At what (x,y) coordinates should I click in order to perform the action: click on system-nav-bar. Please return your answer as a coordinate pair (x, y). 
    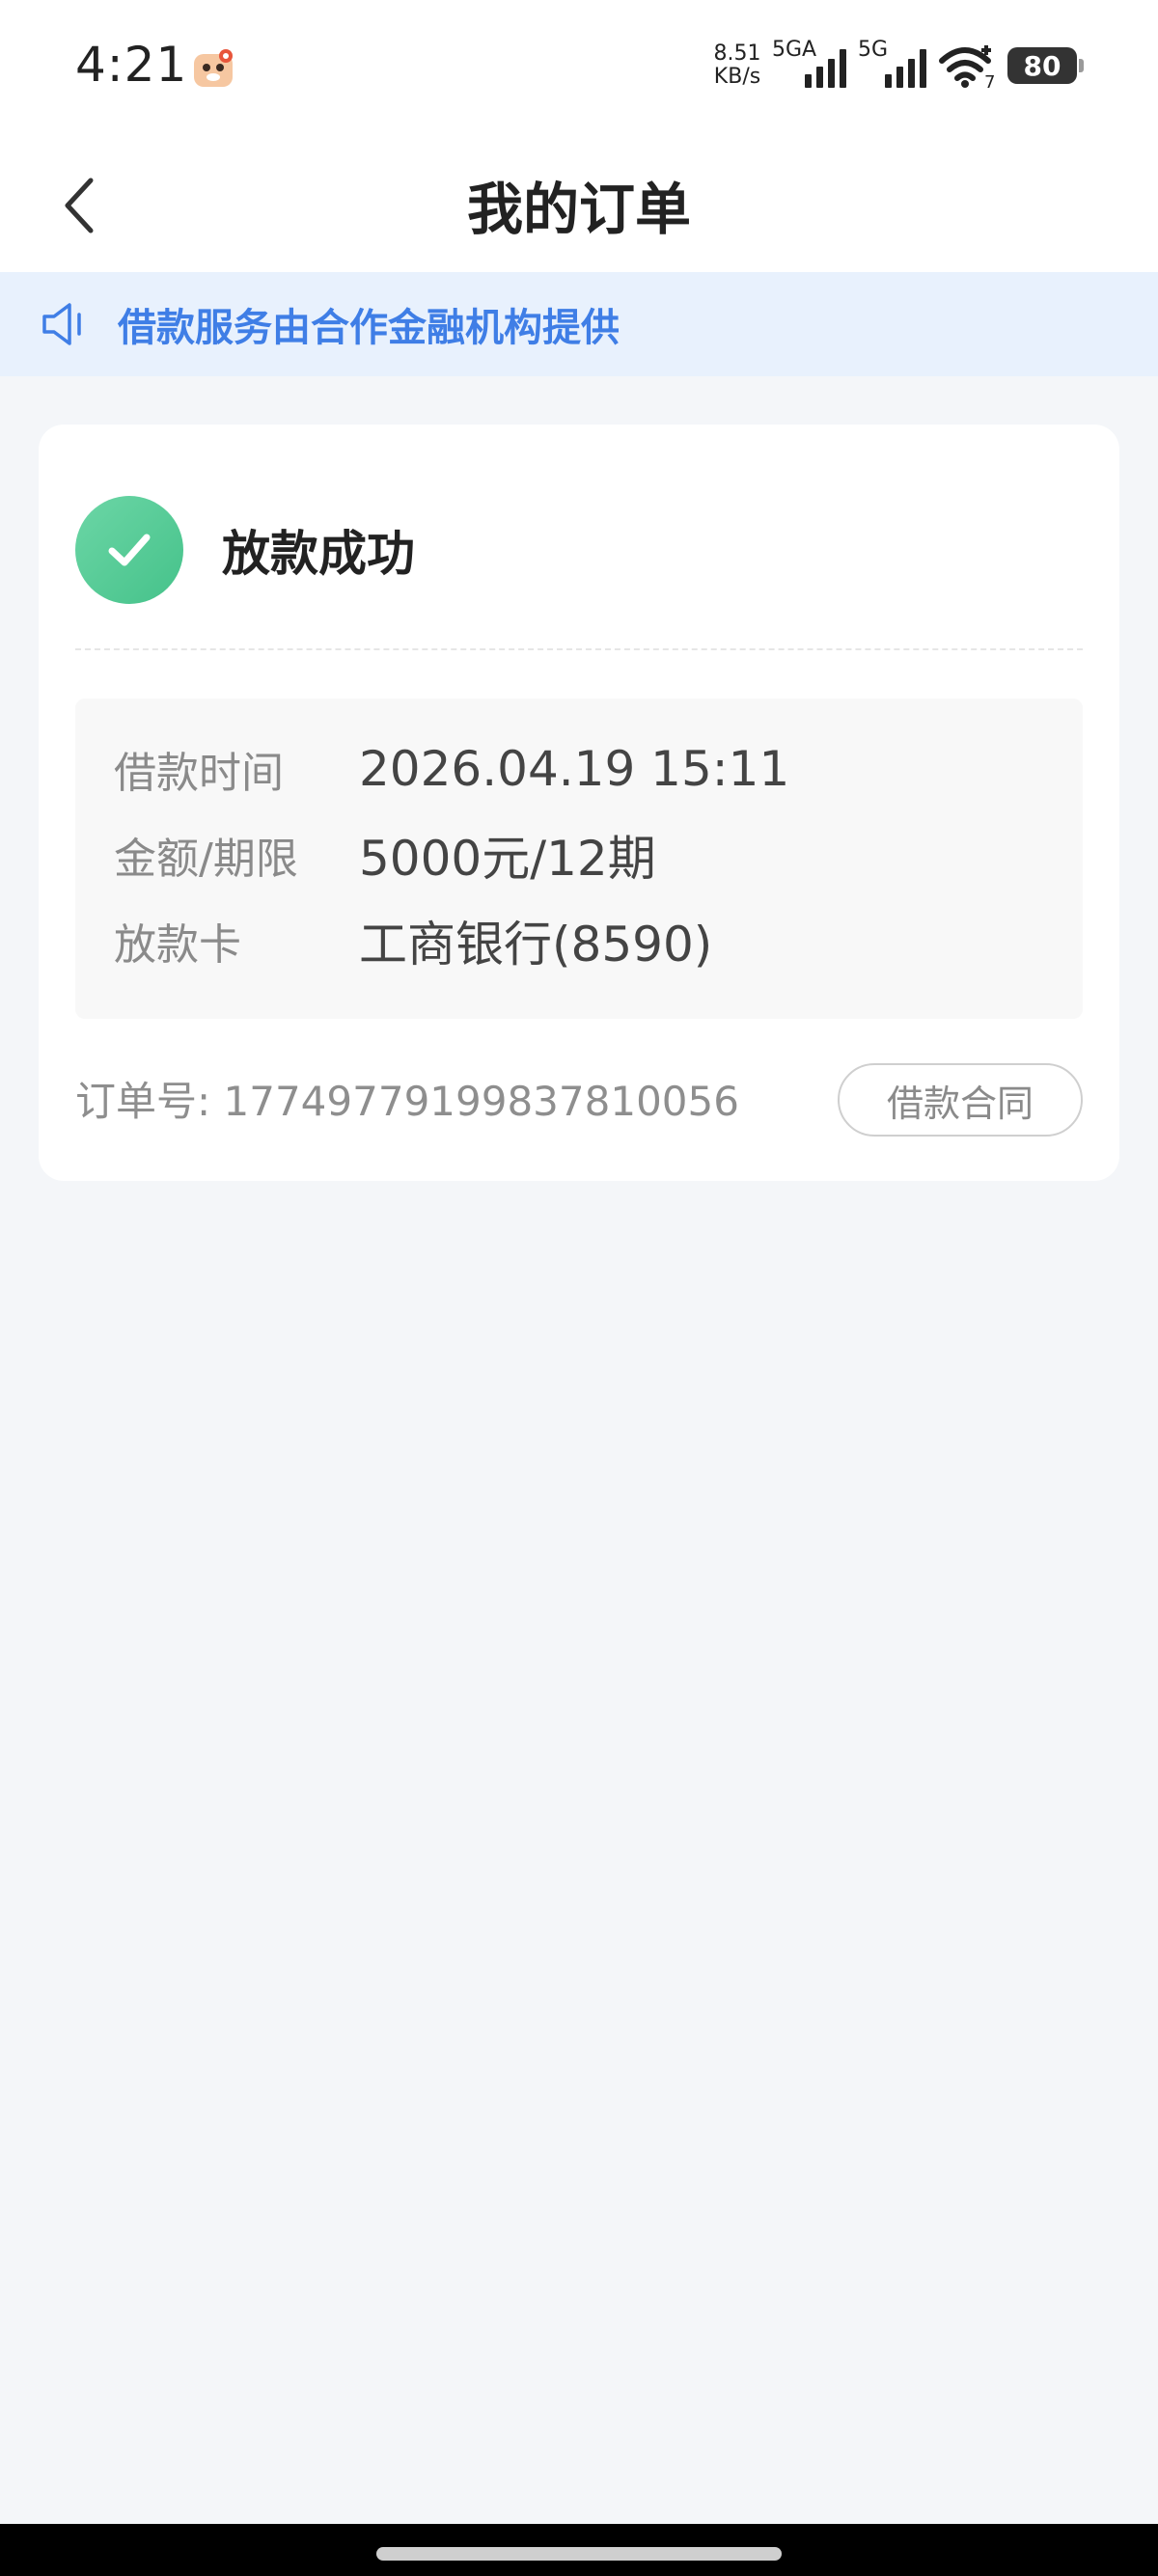
    Looking at the image, I should click on (579, 2550).